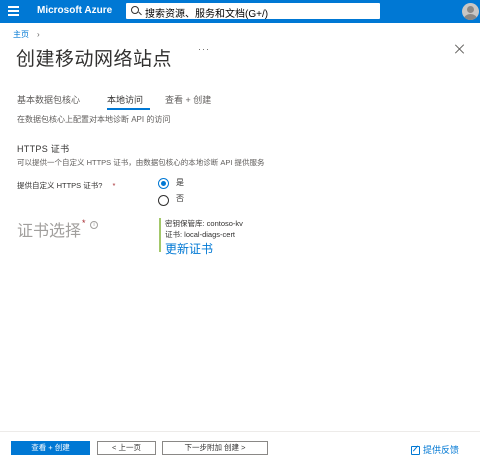 Image resolution: width=480 pixels, height=462 pixels. I want to click on radio-no, so click(163, 200).